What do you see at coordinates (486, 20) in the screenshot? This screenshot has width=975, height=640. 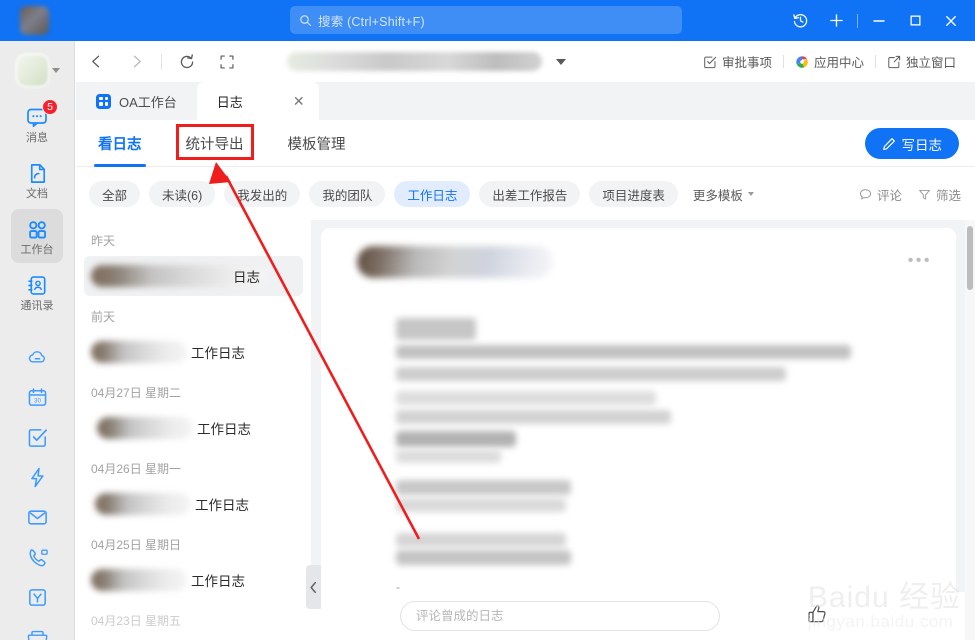 I see `global-search-box: 搜索 (Ctrl+Shift+F)` at bounding box center [486, 20].